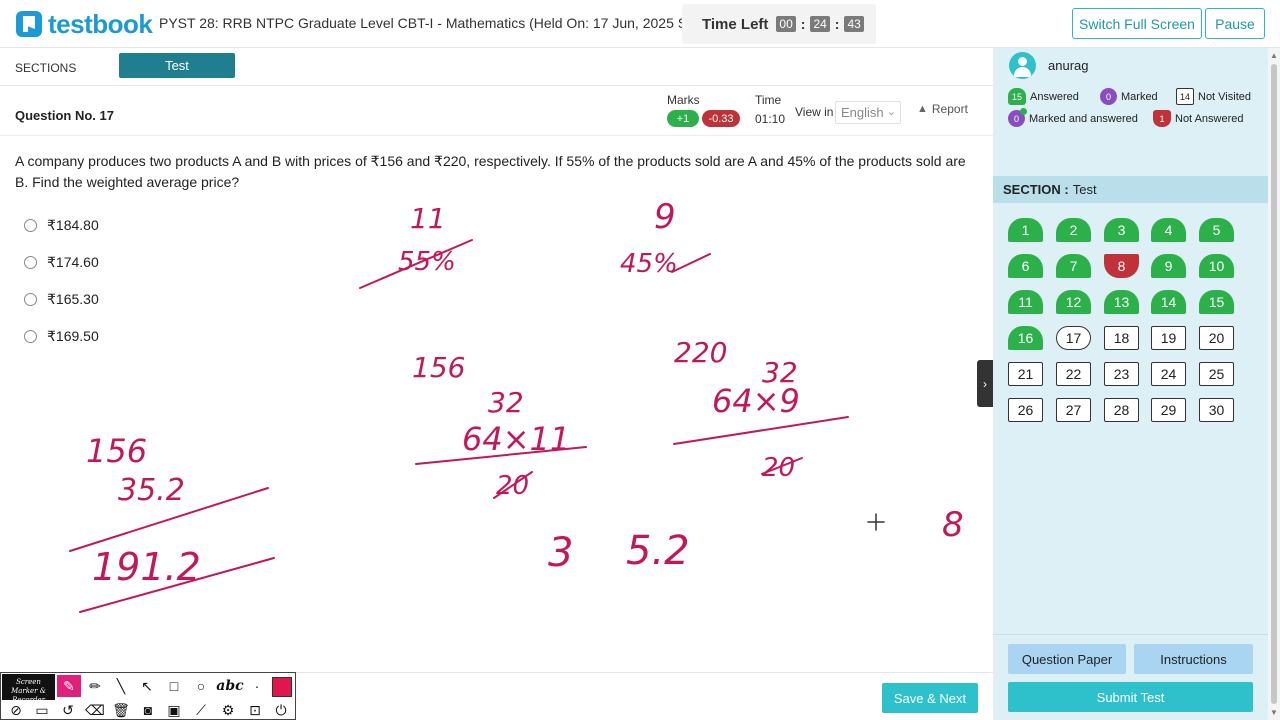  I want to click on question-button-2: 2, so click(1073, 230).